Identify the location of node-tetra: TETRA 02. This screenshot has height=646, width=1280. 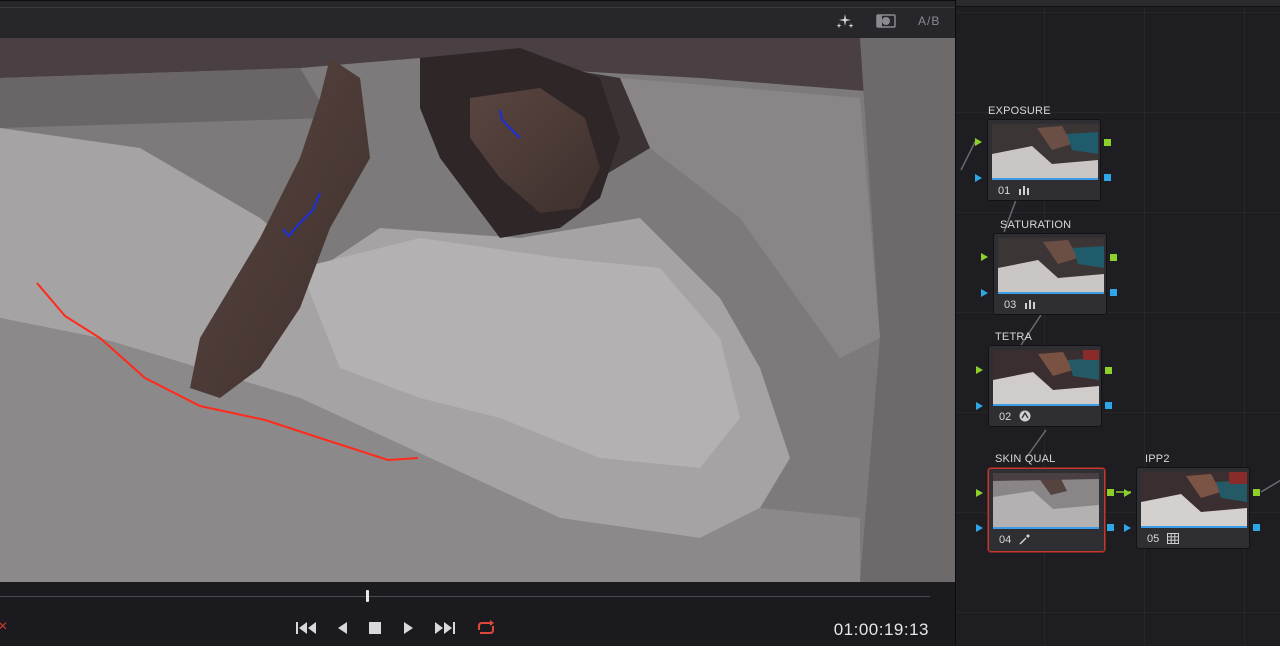
(1044, 379).